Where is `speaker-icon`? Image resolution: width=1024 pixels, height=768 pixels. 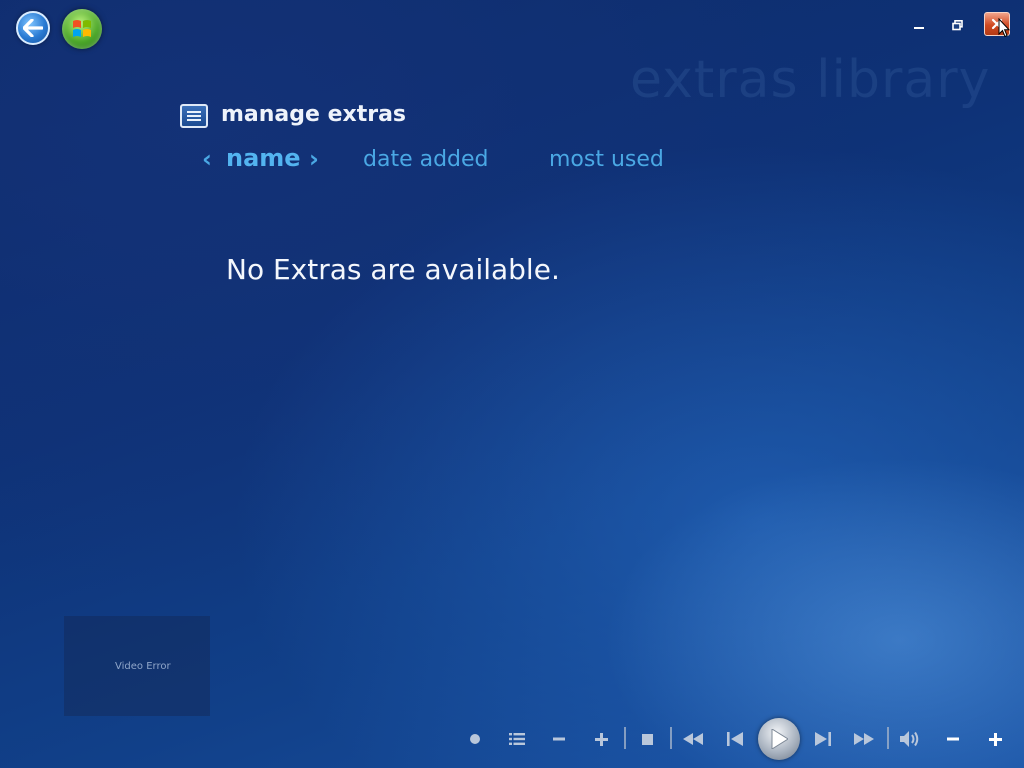
speaker-icon is located at coordinates (909, 739).